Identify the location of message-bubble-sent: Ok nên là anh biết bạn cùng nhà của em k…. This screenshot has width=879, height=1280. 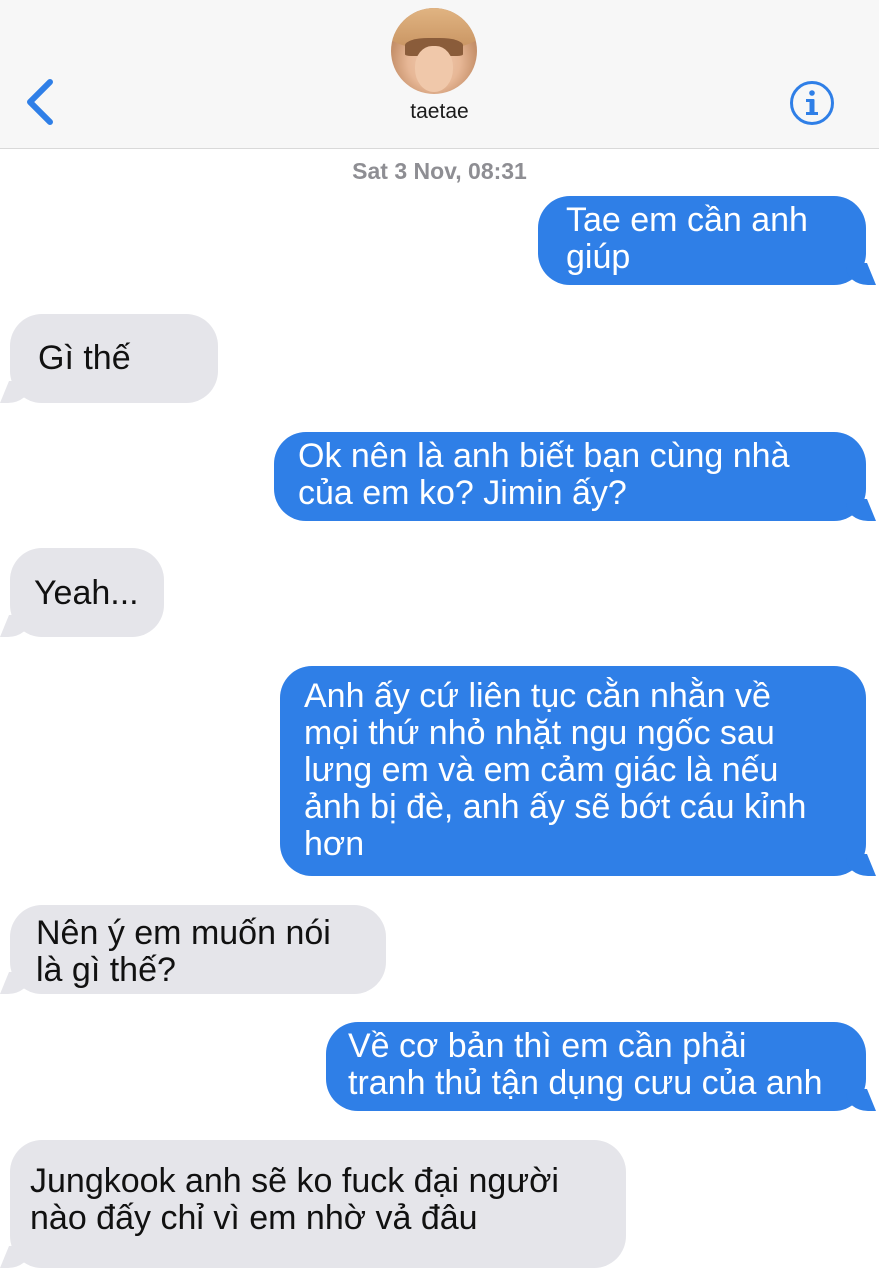
(570, 476).